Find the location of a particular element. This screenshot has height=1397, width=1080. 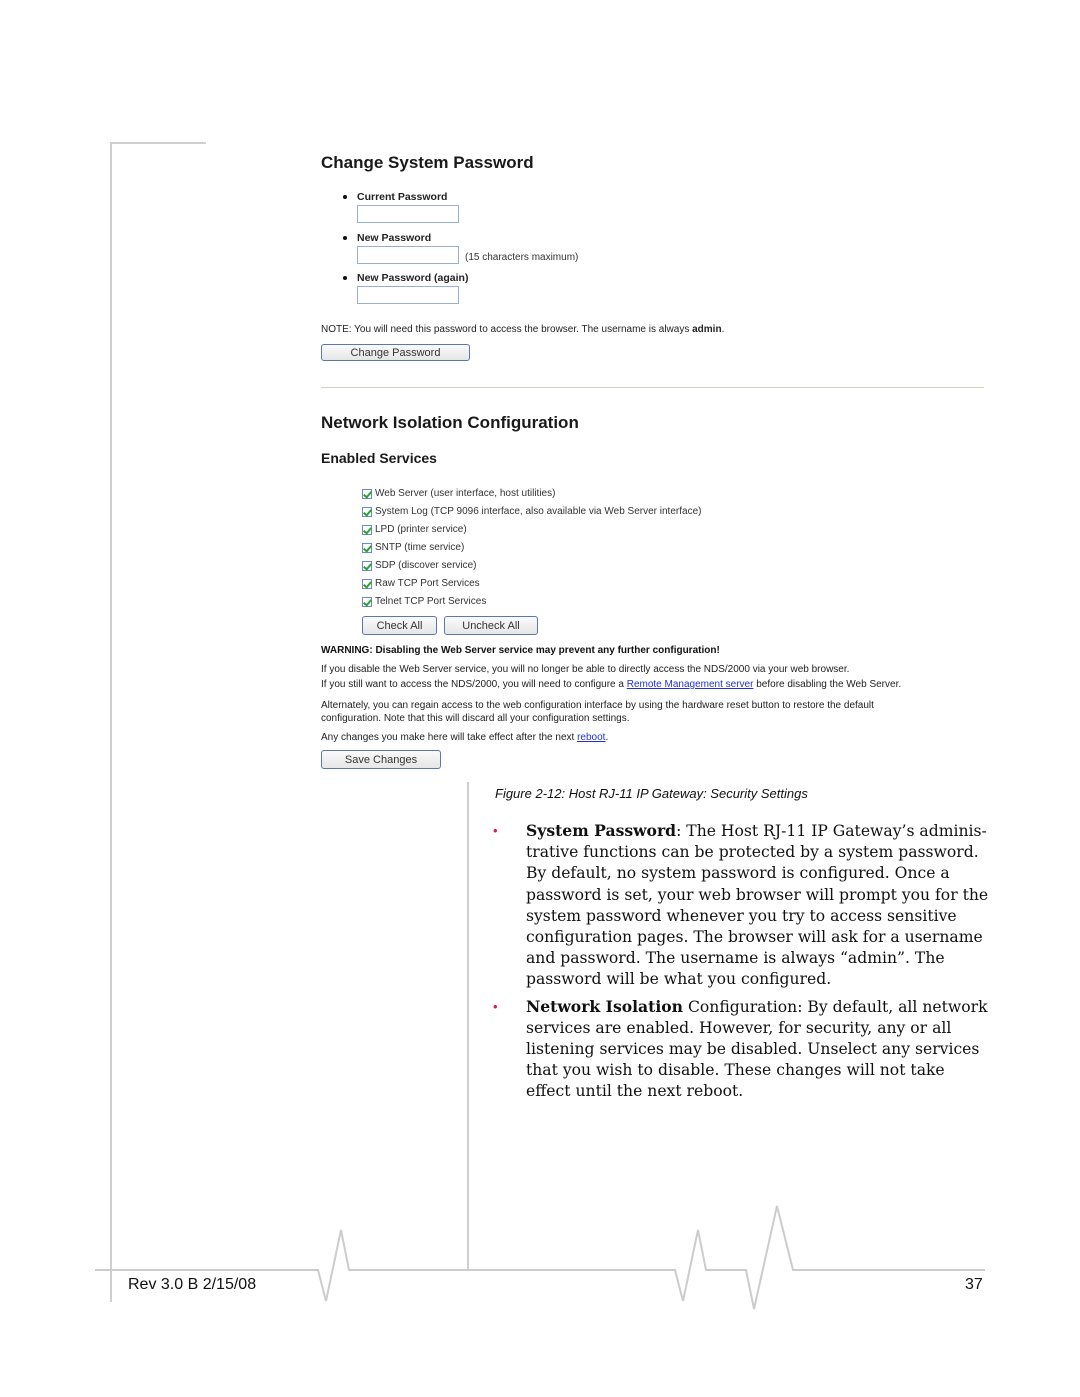

footer-heartbeat-line is located at coordinates (540, 1257).